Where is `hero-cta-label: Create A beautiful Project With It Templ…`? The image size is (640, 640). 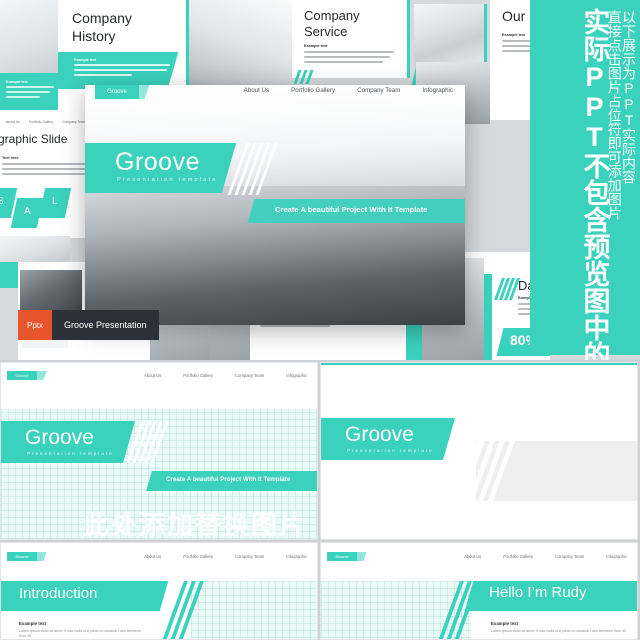 hero-cta-label: Create A beautiful Project With It Templ… is located at coordinates (351, 209).